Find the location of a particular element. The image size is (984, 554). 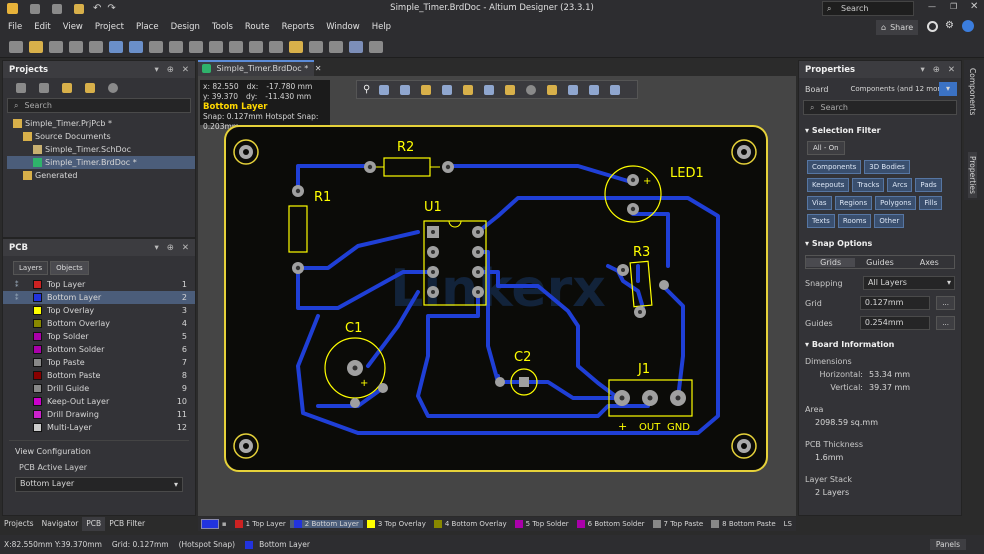

layer-tab: 2 Bottom Layer is located at coordinates (326, 524).